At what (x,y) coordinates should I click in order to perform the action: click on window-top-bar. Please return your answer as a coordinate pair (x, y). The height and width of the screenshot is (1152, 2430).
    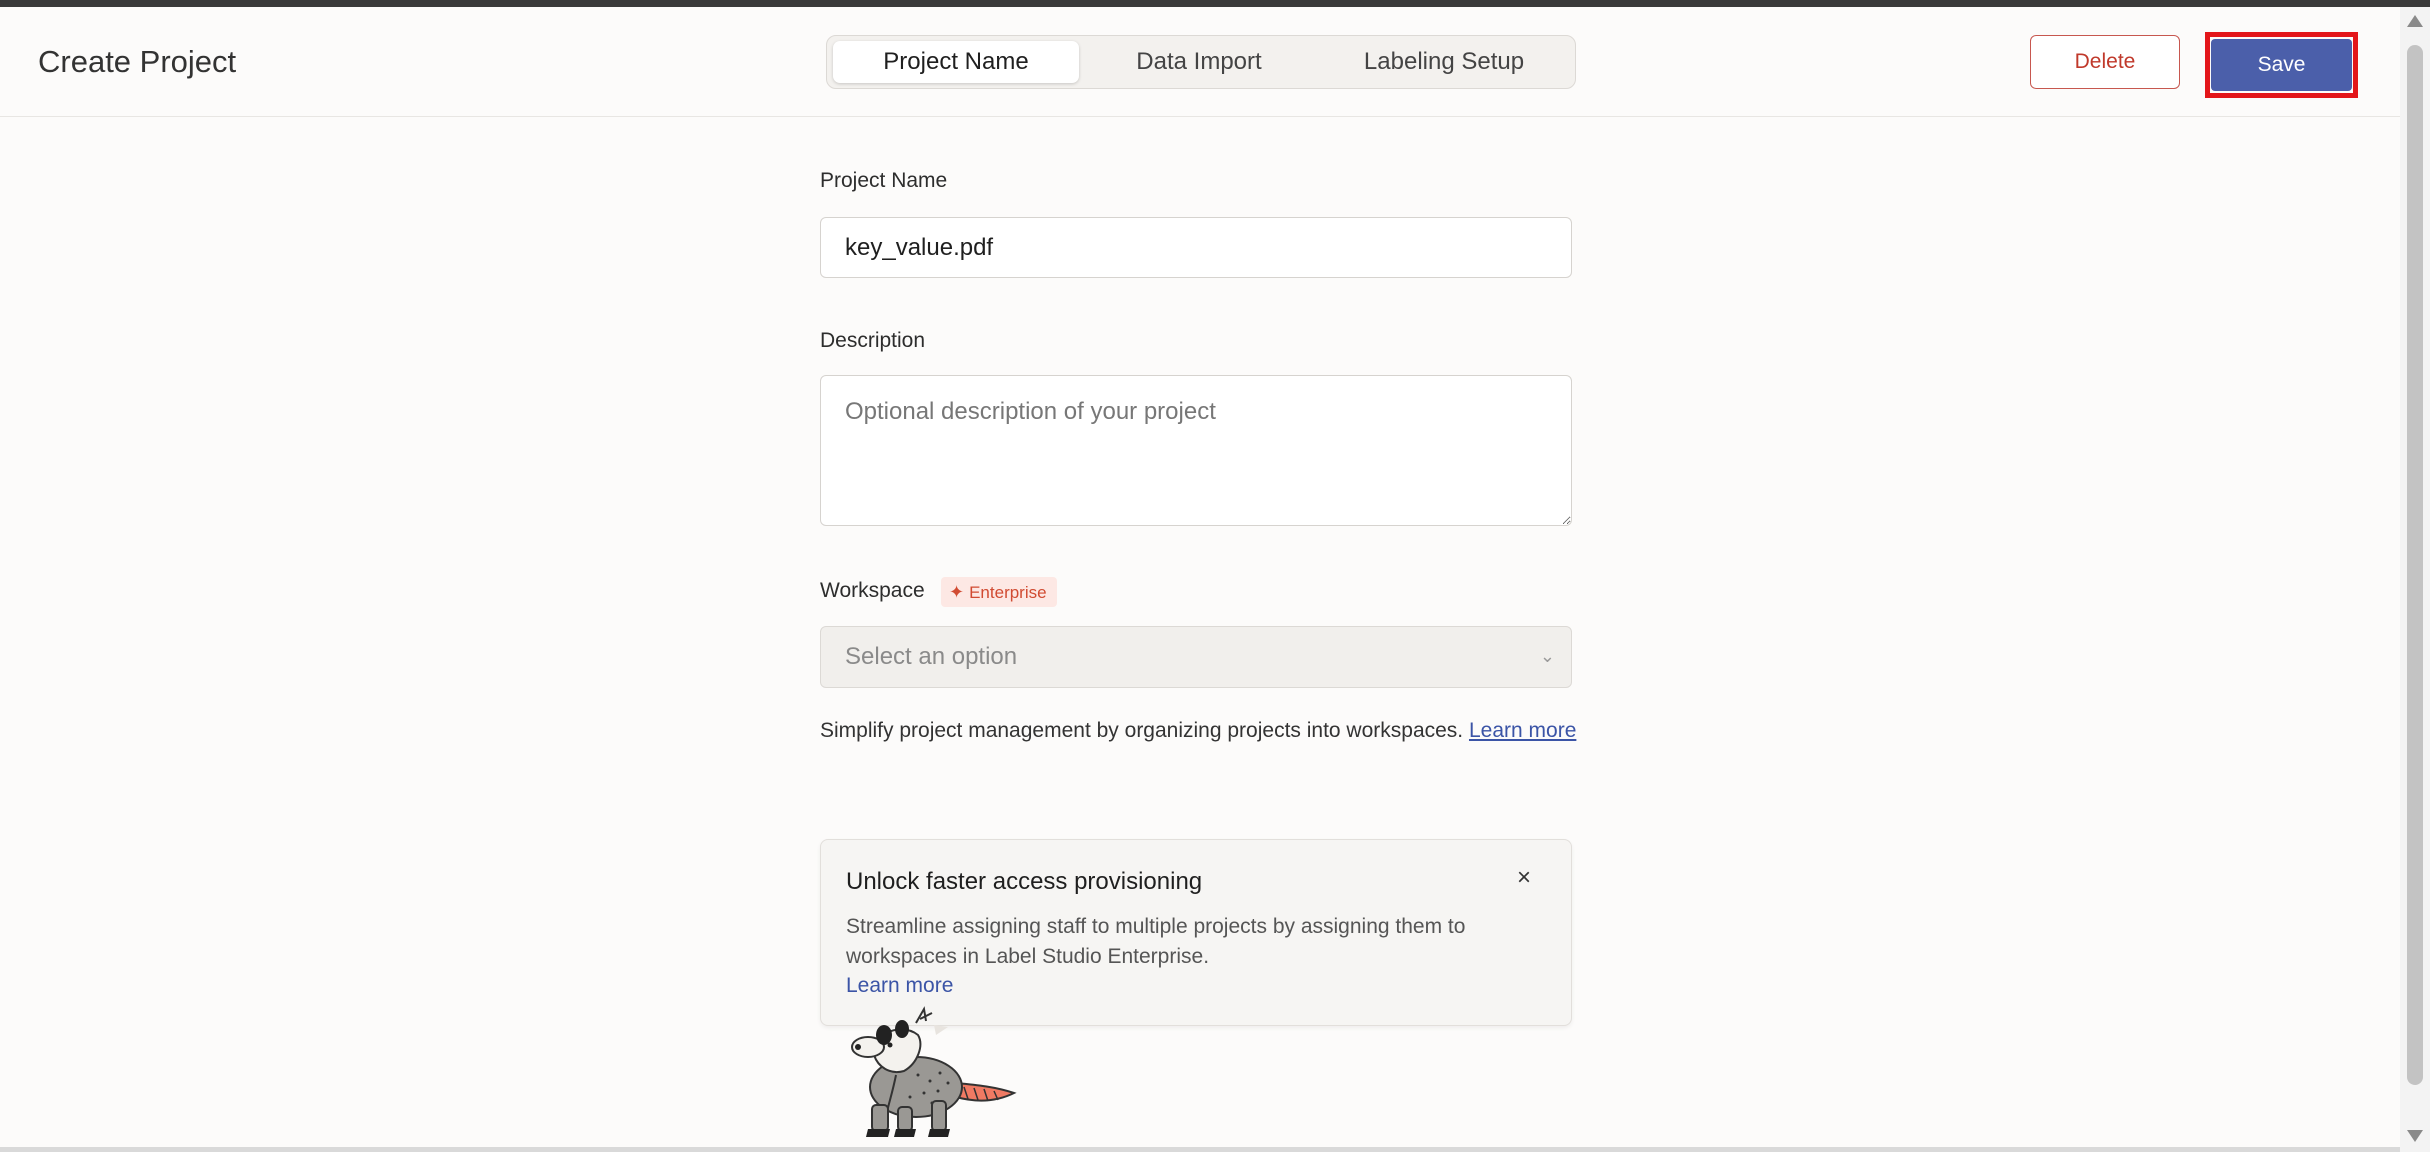
    Looking at the image, I should click on (1215, 3).